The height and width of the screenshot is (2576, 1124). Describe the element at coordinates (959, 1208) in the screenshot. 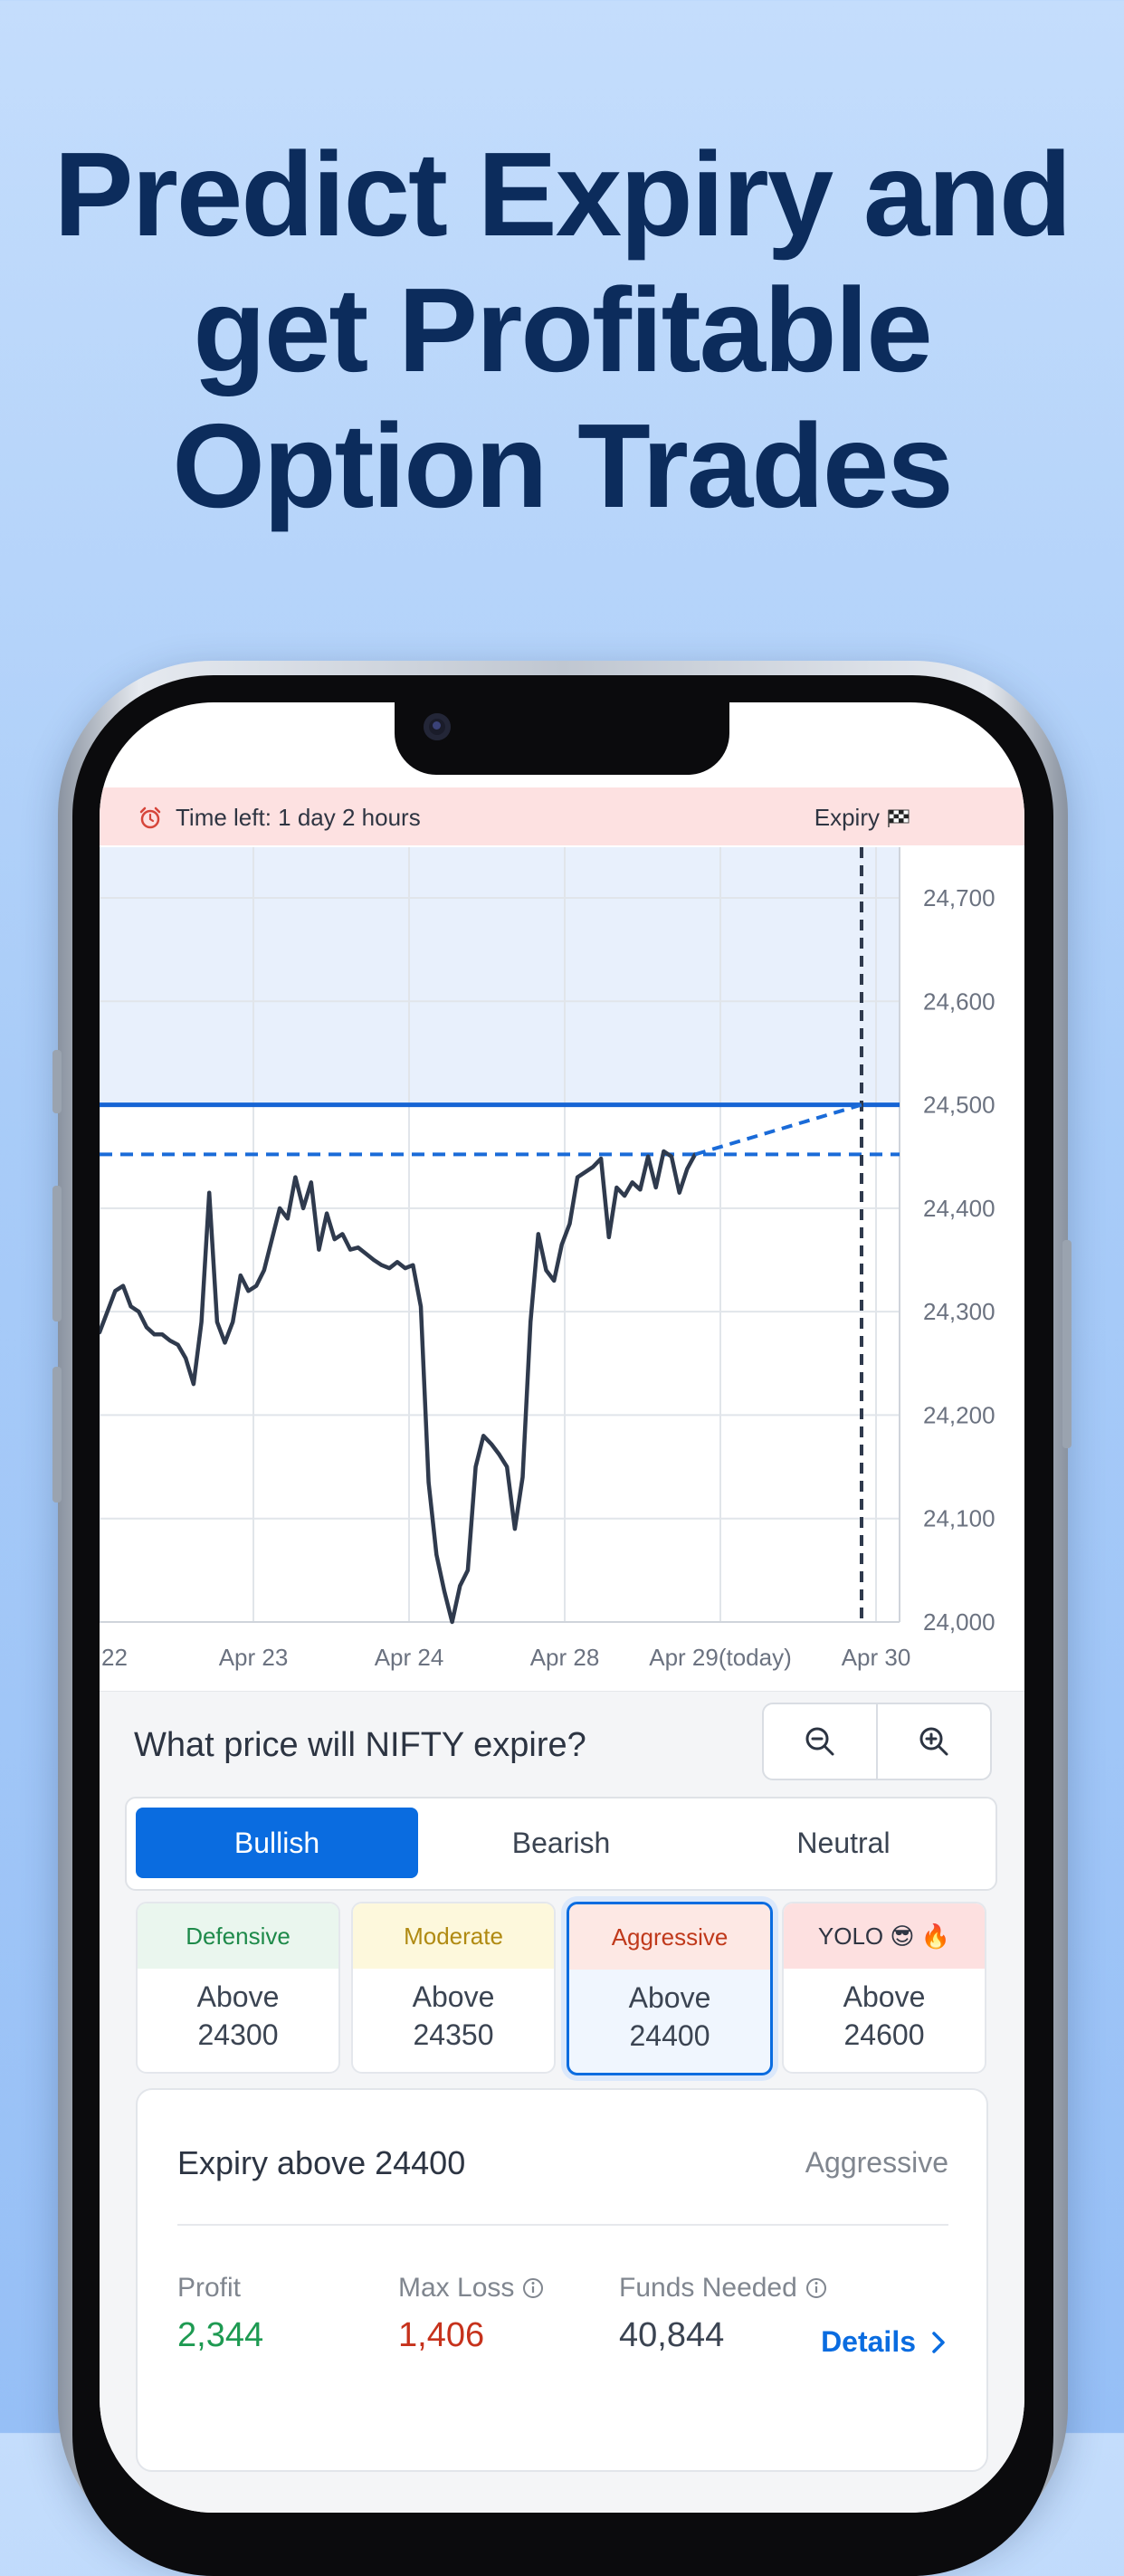

I see `y-tick-label: 24,400` at that location.